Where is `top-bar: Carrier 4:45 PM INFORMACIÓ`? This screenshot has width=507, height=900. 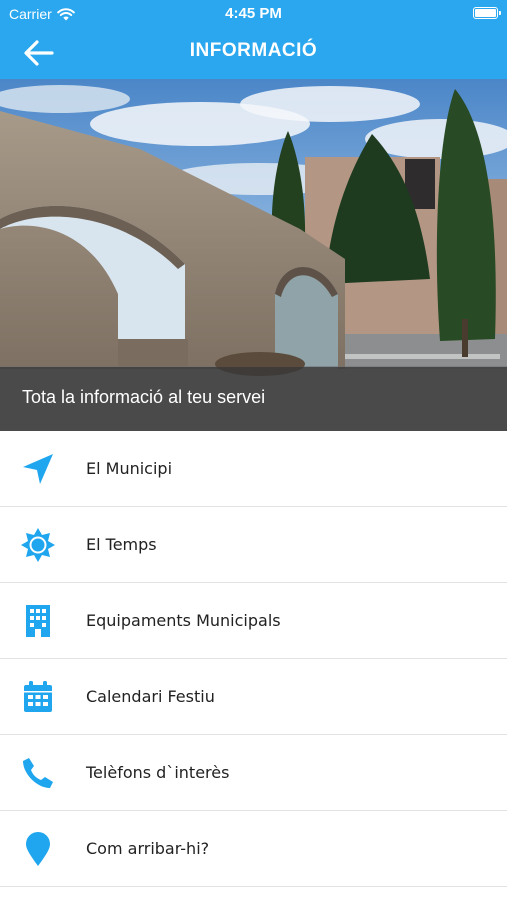
top-bar: Carrier 4:45 PM INFORMACIÓ is located at coordinates (253, 39).